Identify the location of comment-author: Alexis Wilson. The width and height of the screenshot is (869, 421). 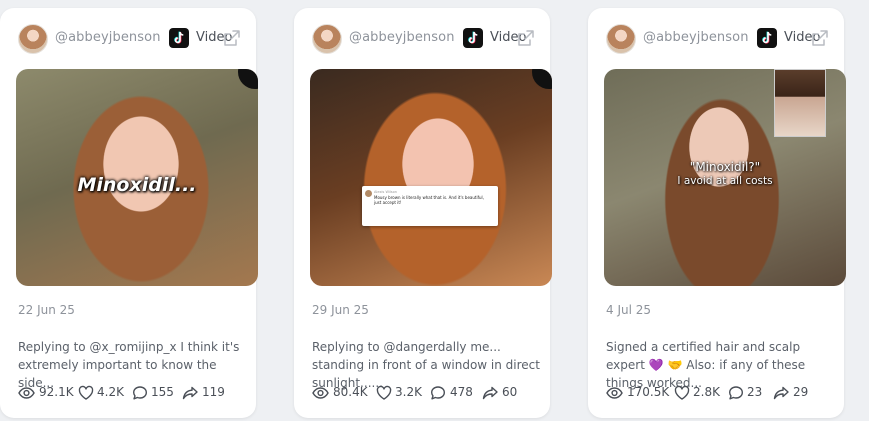
(385, 192).